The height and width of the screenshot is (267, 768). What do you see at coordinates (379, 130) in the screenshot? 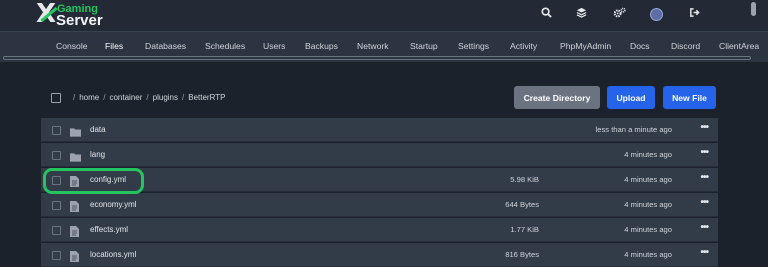
I see `file-row-data: data less than a minute ago •••` at bounding box center [379, 130].